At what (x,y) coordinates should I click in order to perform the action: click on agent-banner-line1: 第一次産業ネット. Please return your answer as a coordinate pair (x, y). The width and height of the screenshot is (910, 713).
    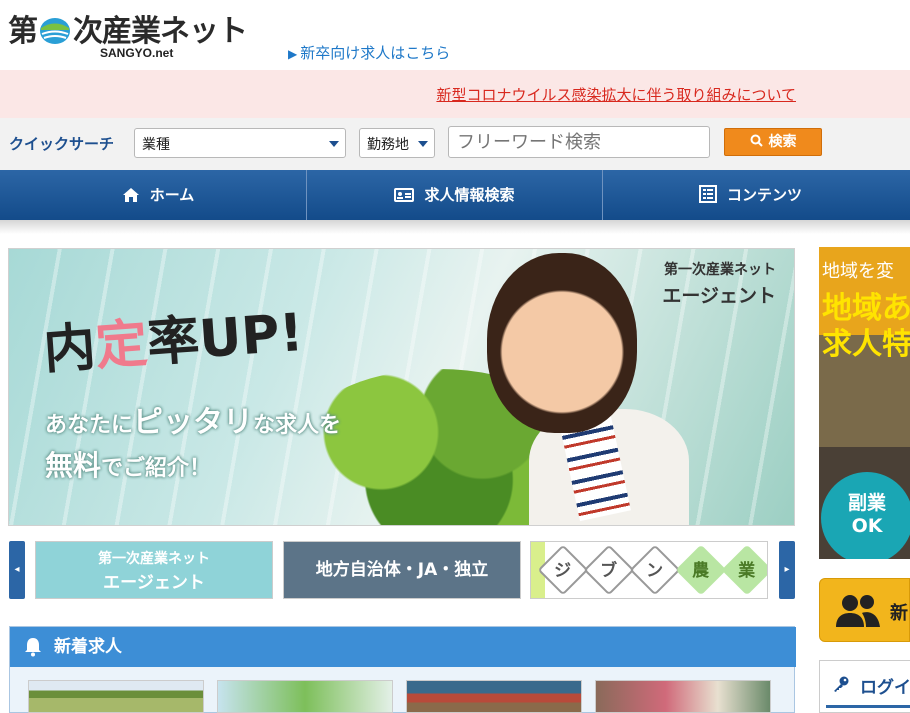
    Looking at the image, I should click on (154, 559).